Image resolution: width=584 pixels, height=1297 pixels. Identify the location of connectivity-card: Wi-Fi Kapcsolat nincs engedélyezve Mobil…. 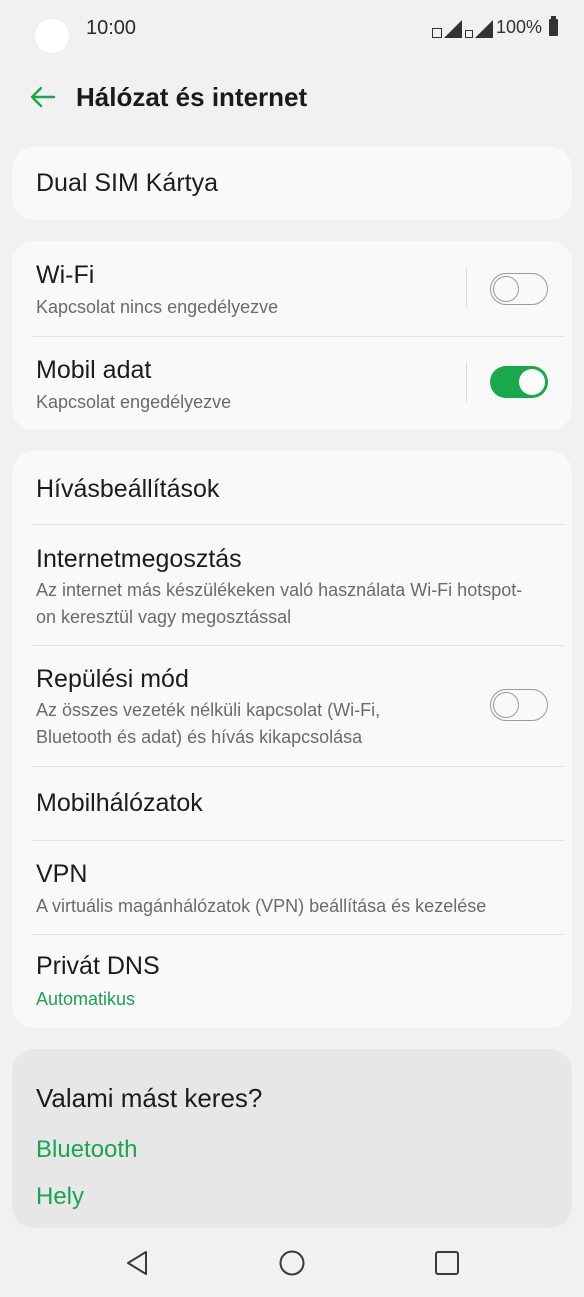
(292, 335).